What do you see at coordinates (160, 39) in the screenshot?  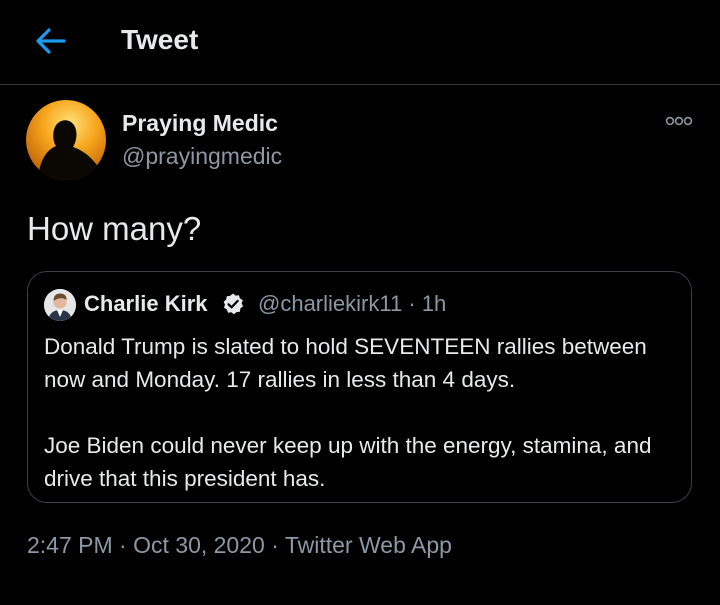 I see `page-title: Tweet` at bounding box center [160, 39].